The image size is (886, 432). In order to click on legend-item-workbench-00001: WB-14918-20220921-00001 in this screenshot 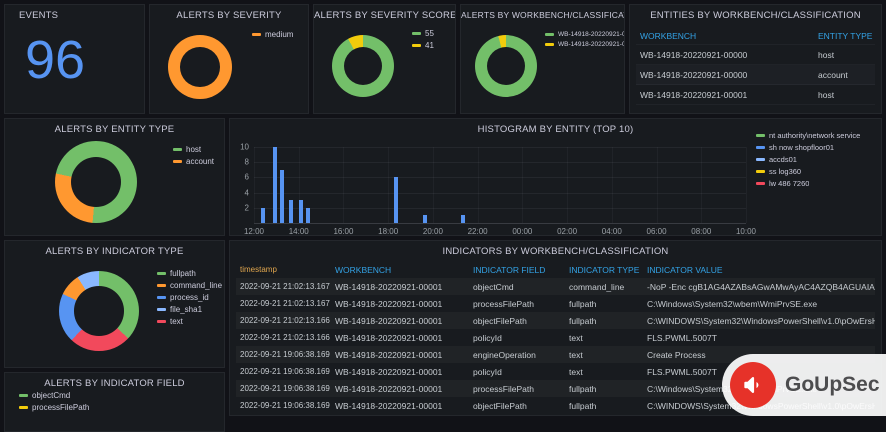, I will do `click(584, 44)`.